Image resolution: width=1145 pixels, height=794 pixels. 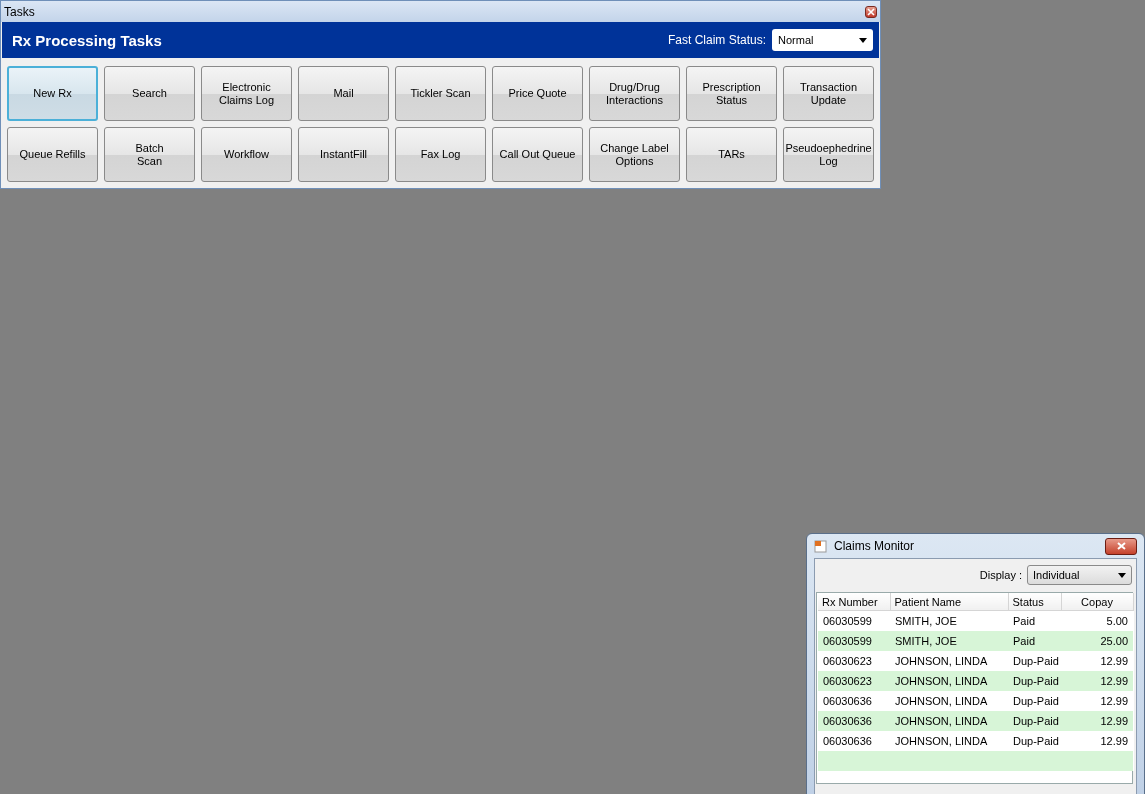 I want to click on window-title: Claims Monitor, so click(x=874, y=546).